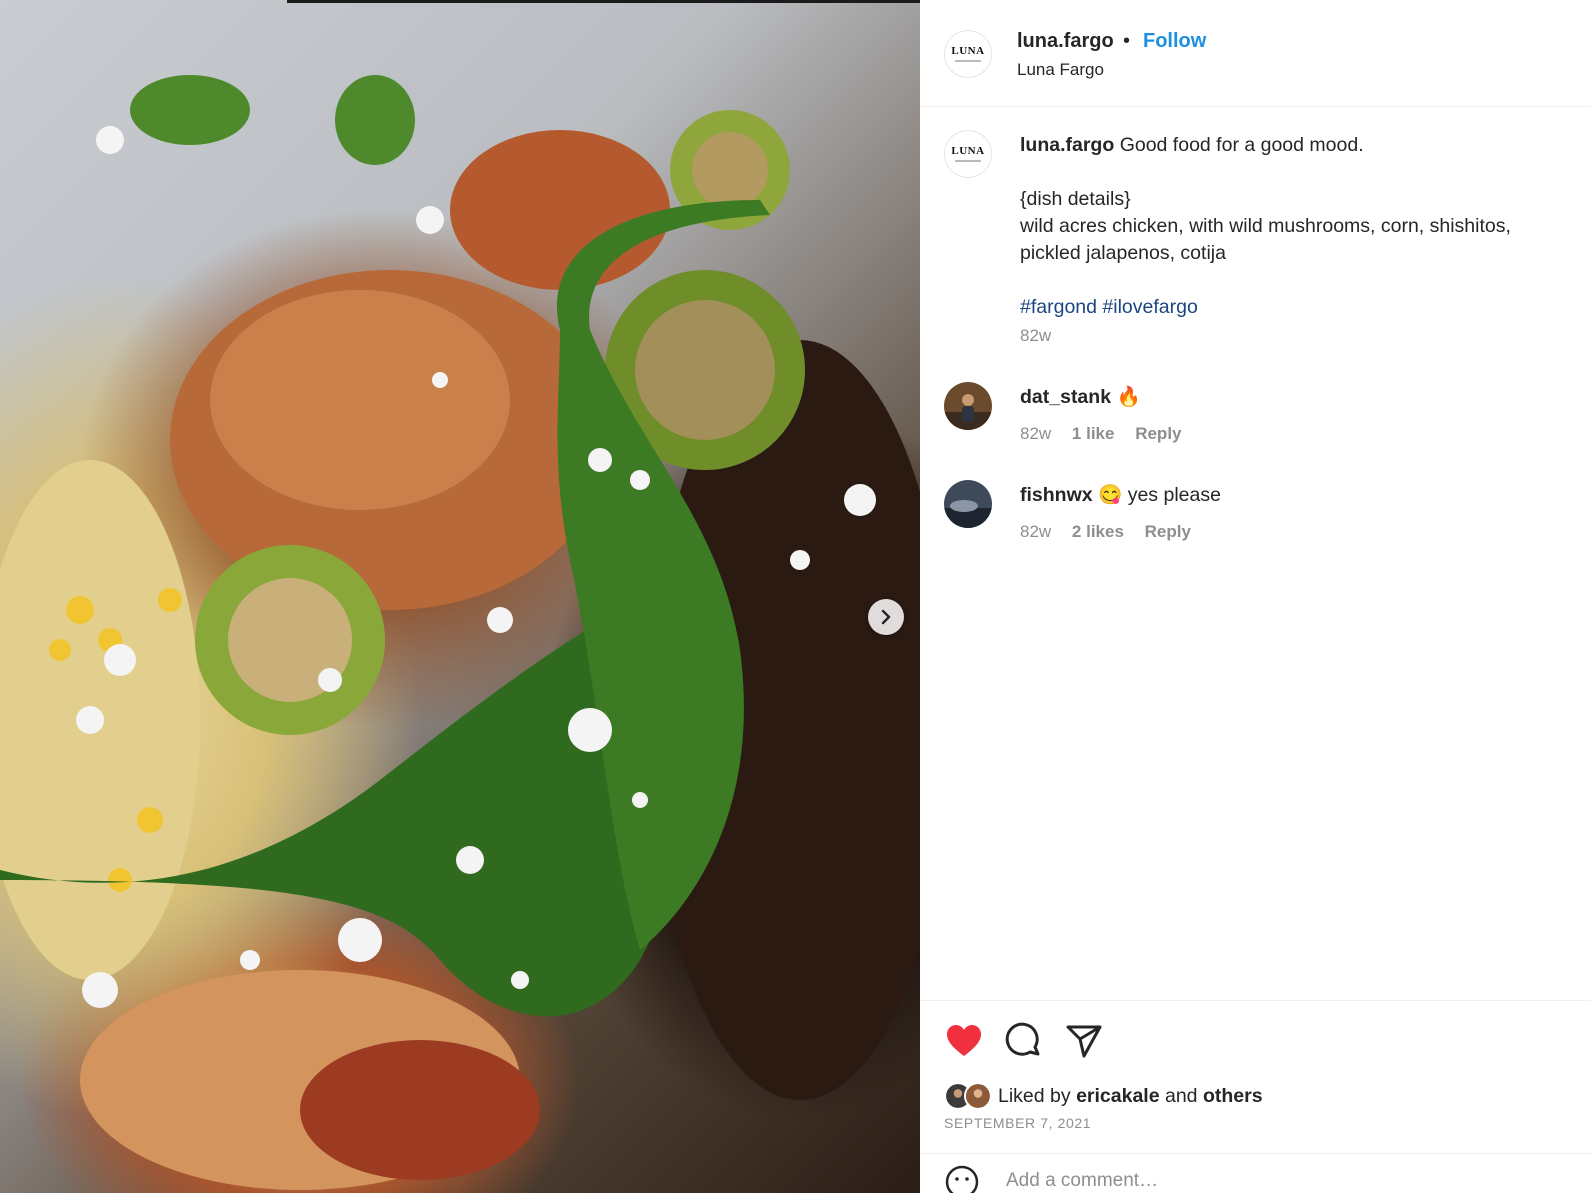 The image size is (1591, 1193). I want to click on comment-icon, so click(1024, 1041).